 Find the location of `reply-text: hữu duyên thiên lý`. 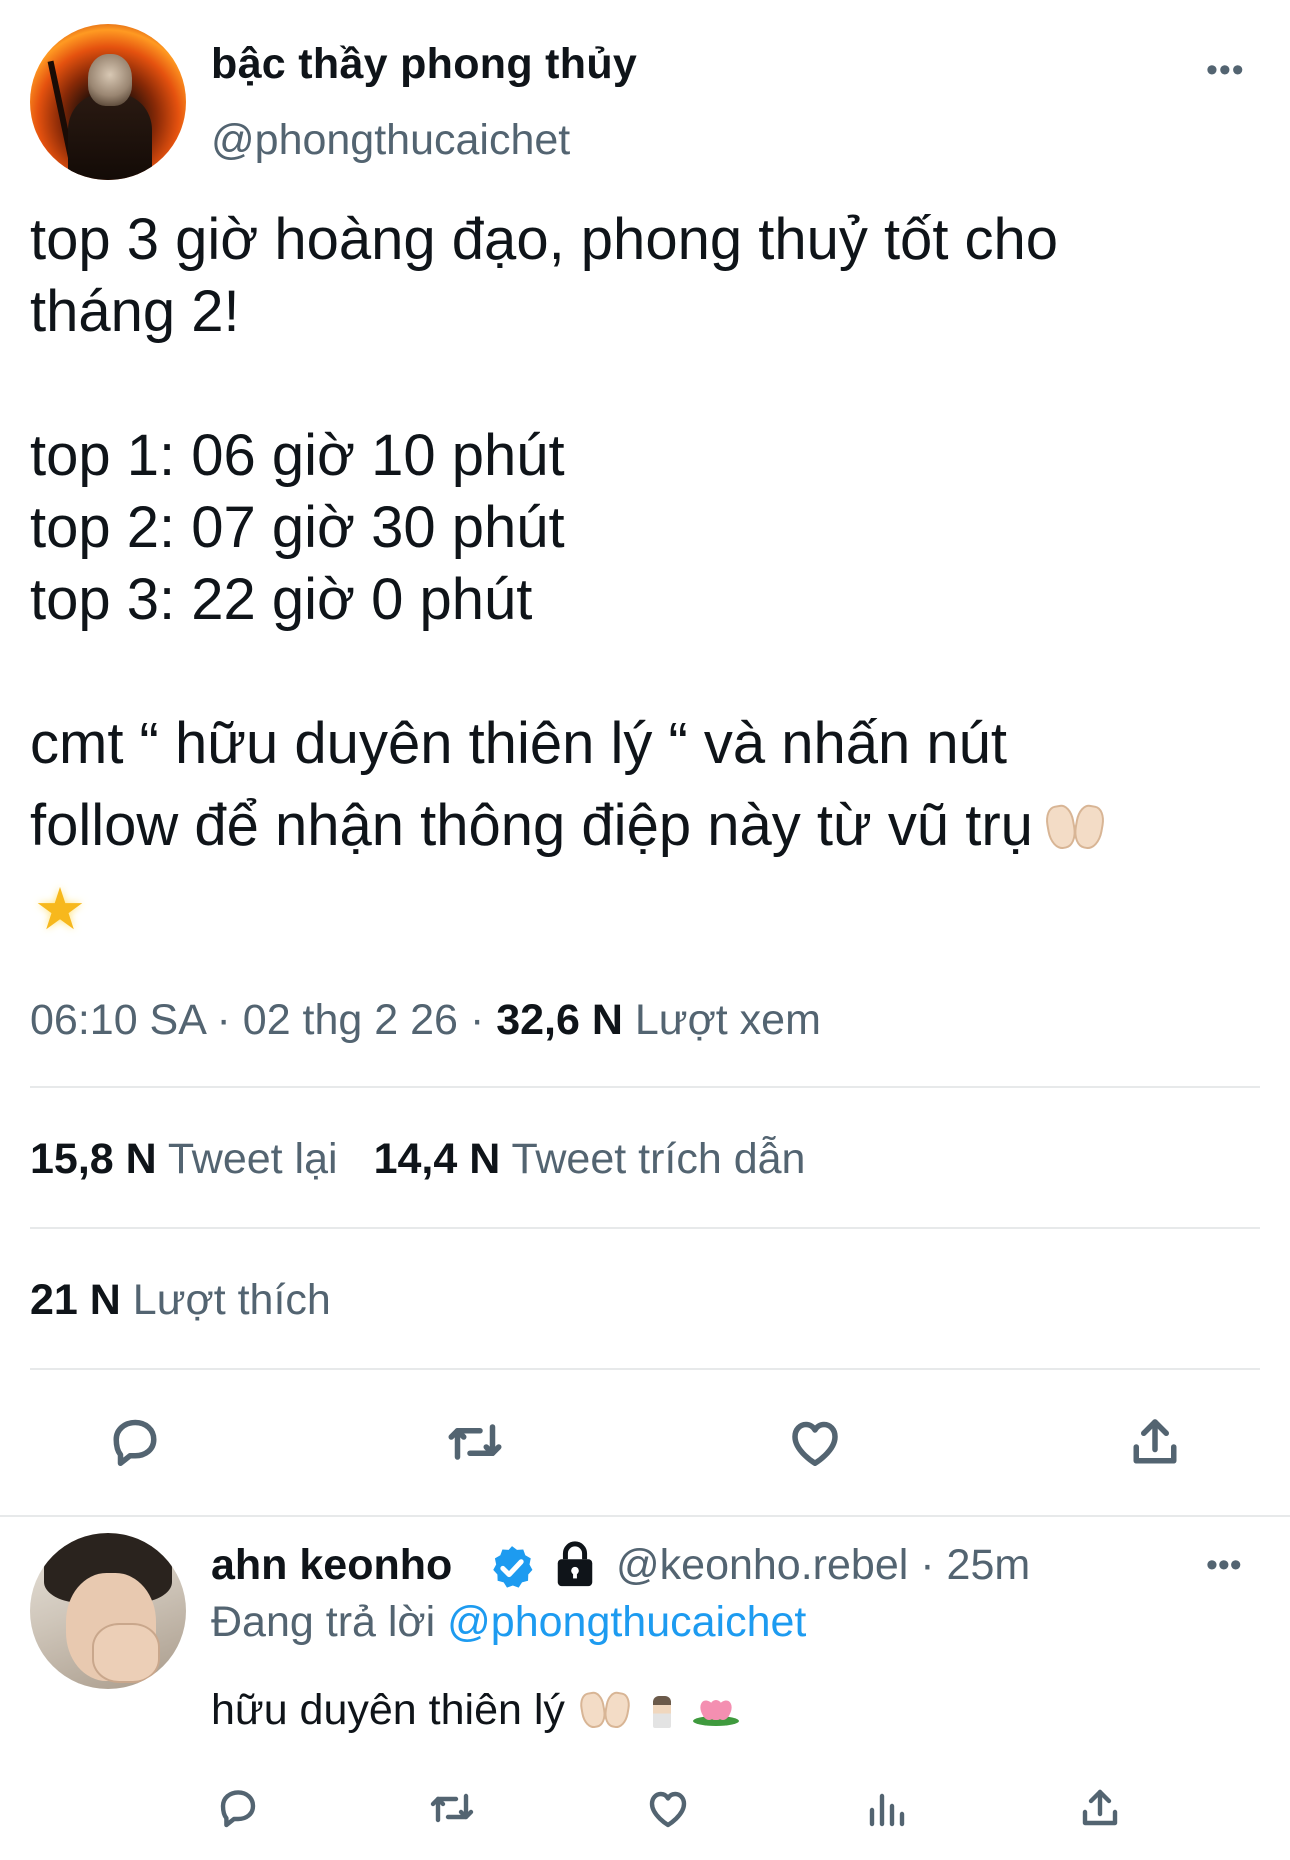

reply-text: hữu duyên thiên lý is located at coordinates (475, 1710).